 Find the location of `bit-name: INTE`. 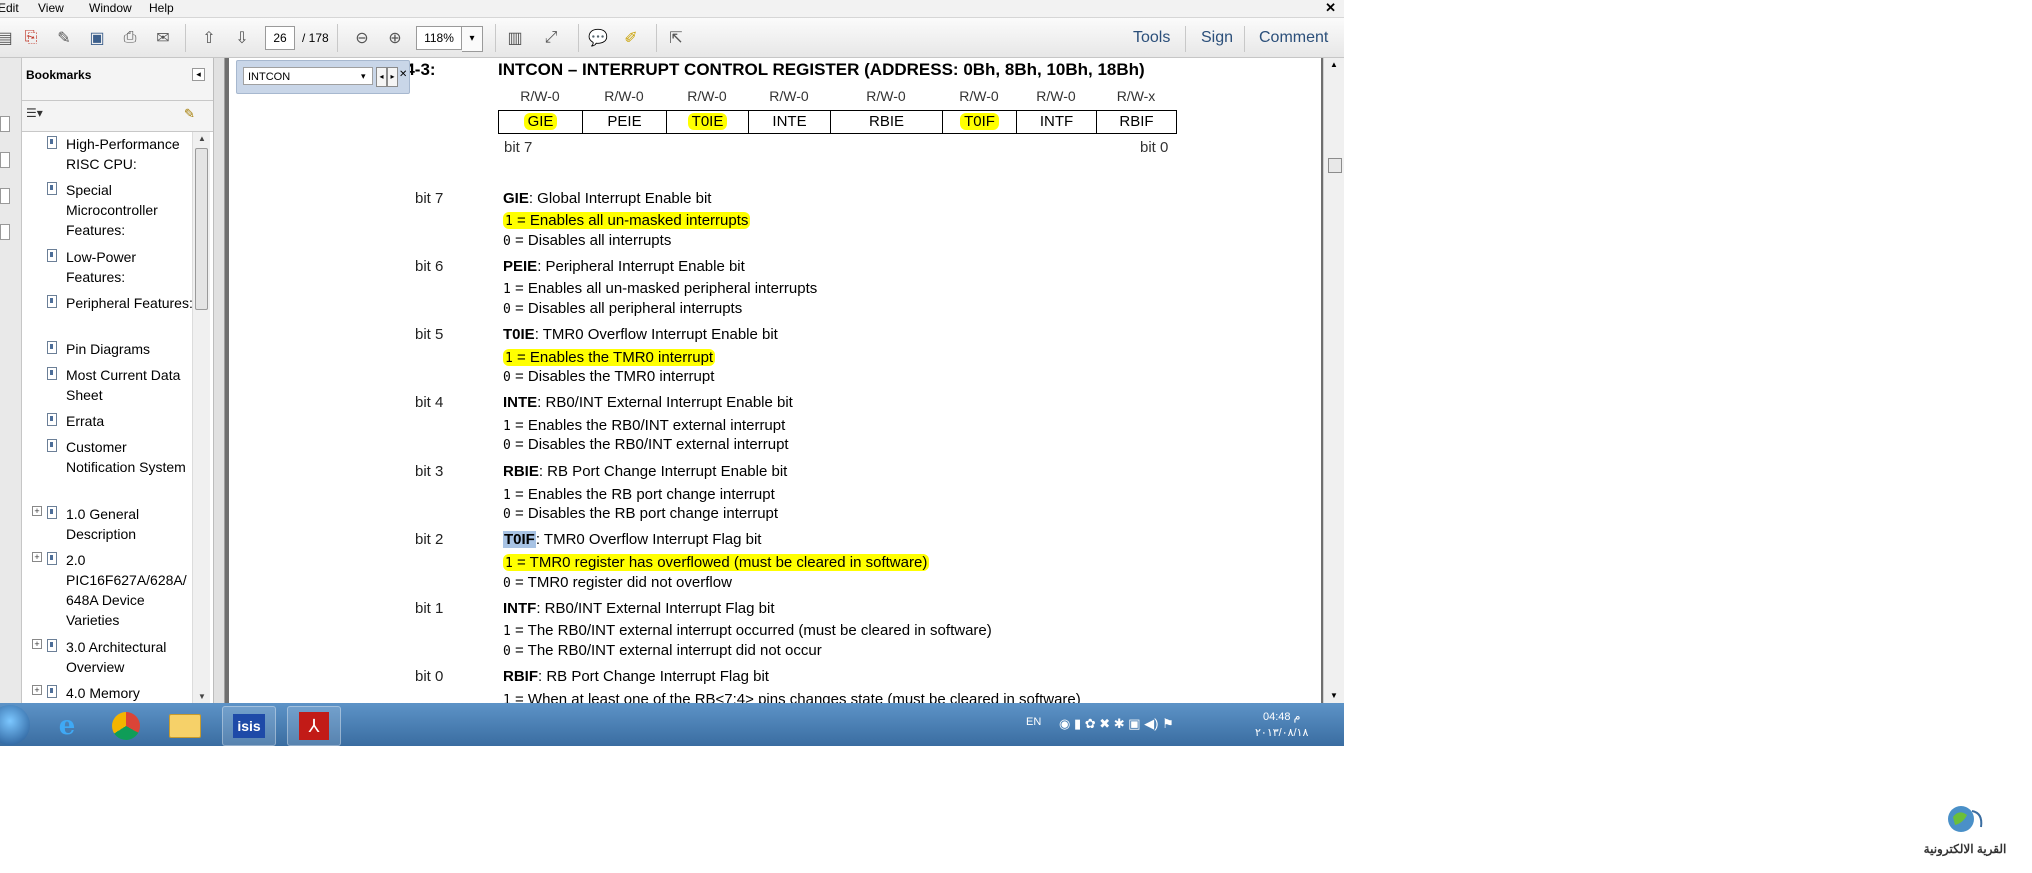

bit-name: INTE is located at coordinates (789, 121).